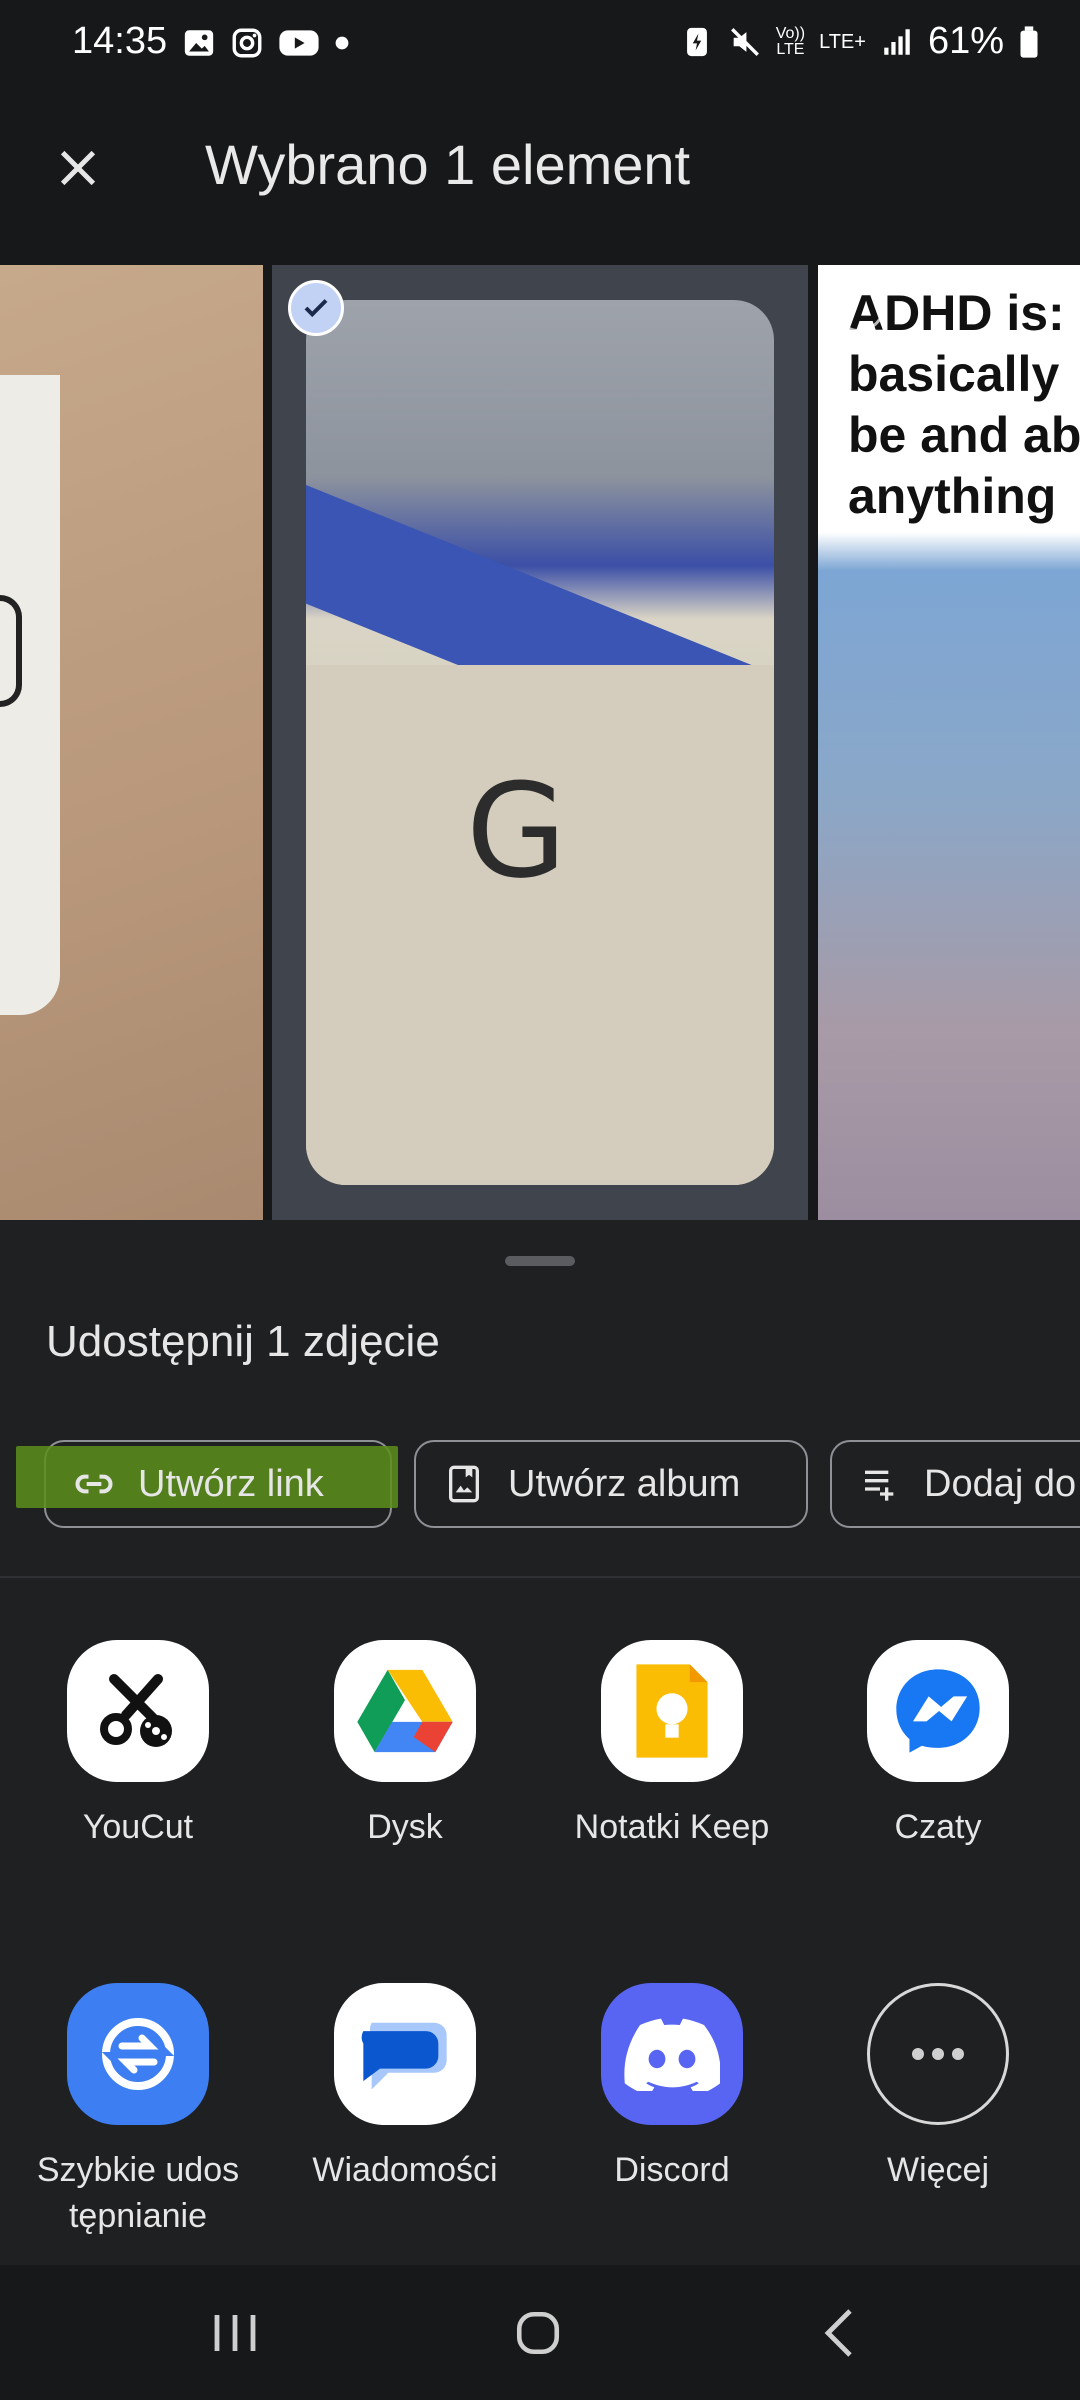 The height and width of the screenshot is (2400, 1080). What do you see at coordinates (464, 1484) in the screenshot?
I see `album-icon` at bounding box center [464, 1484].